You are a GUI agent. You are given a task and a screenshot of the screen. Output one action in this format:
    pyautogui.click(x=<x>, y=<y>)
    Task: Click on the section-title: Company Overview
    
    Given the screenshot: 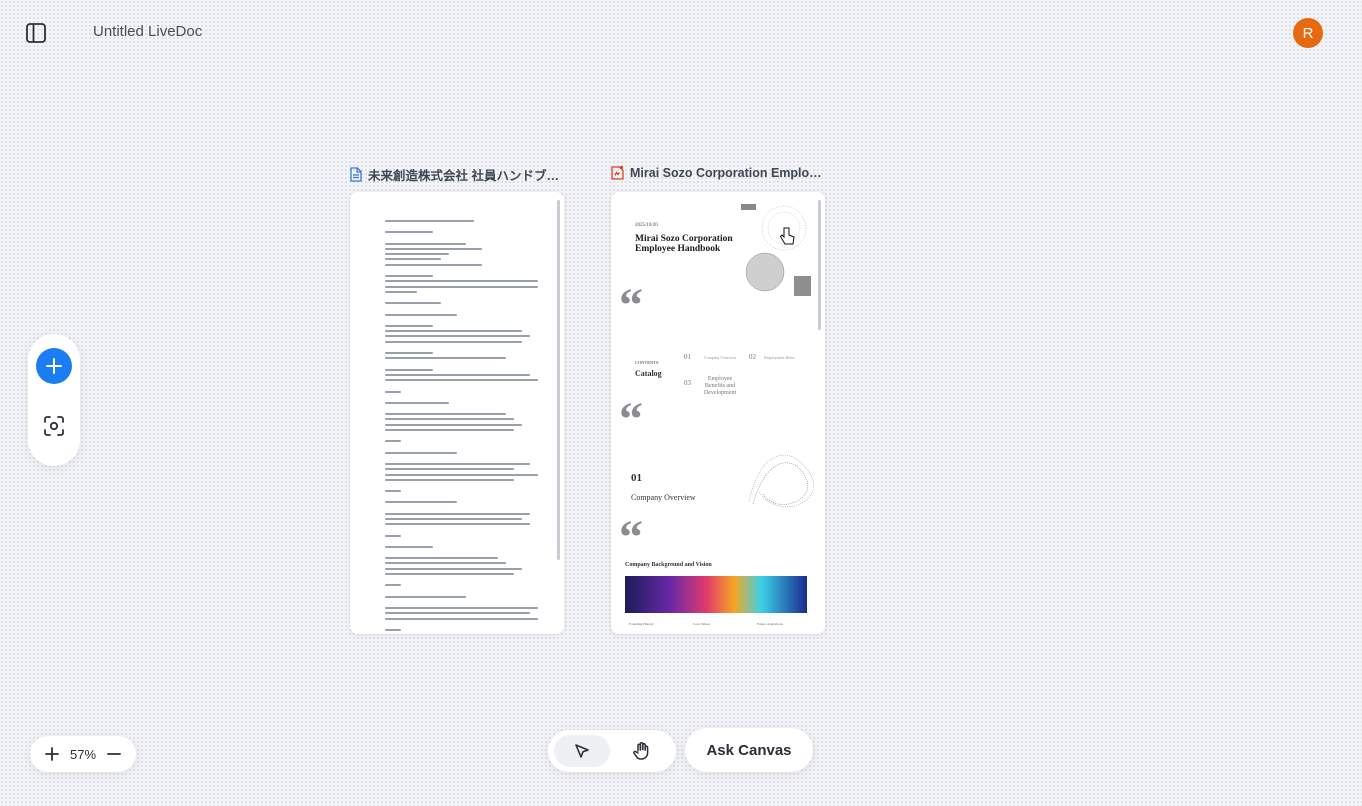 What is the action you would take?
    pyautogui.click(x=663, y=497)
    